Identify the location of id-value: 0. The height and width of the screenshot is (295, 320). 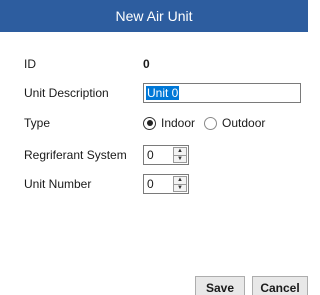
(146, 64).